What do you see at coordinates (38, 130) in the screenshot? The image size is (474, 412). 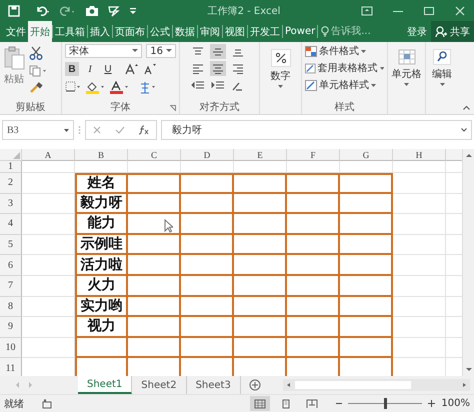 I see `name-box: B3` at bounding box center [38, 130].